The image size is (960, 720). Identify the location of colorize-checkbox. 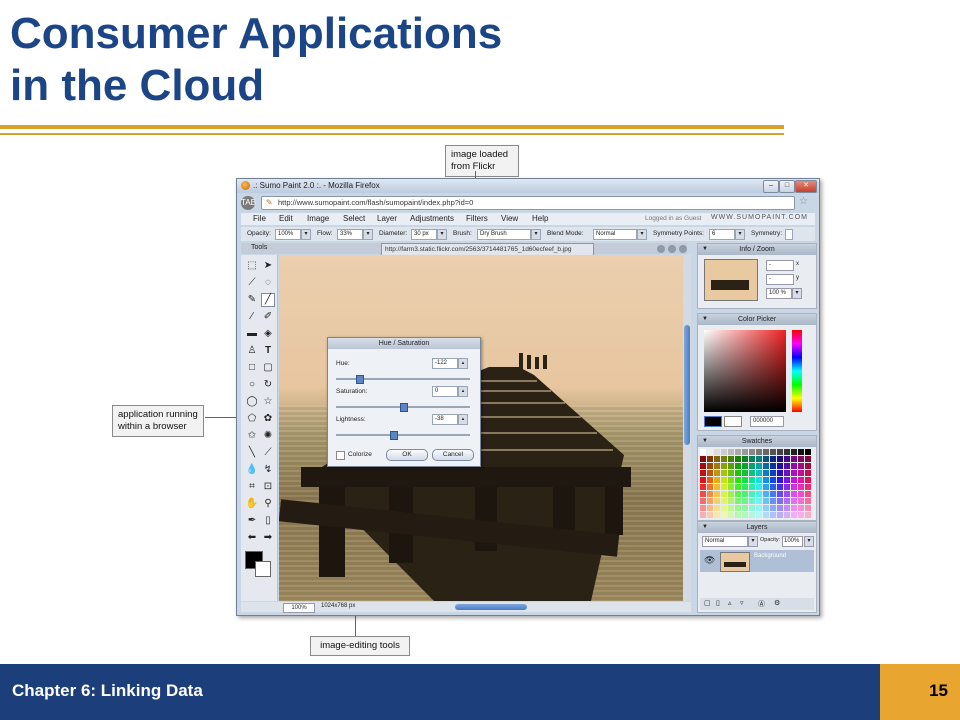
(340, 455).